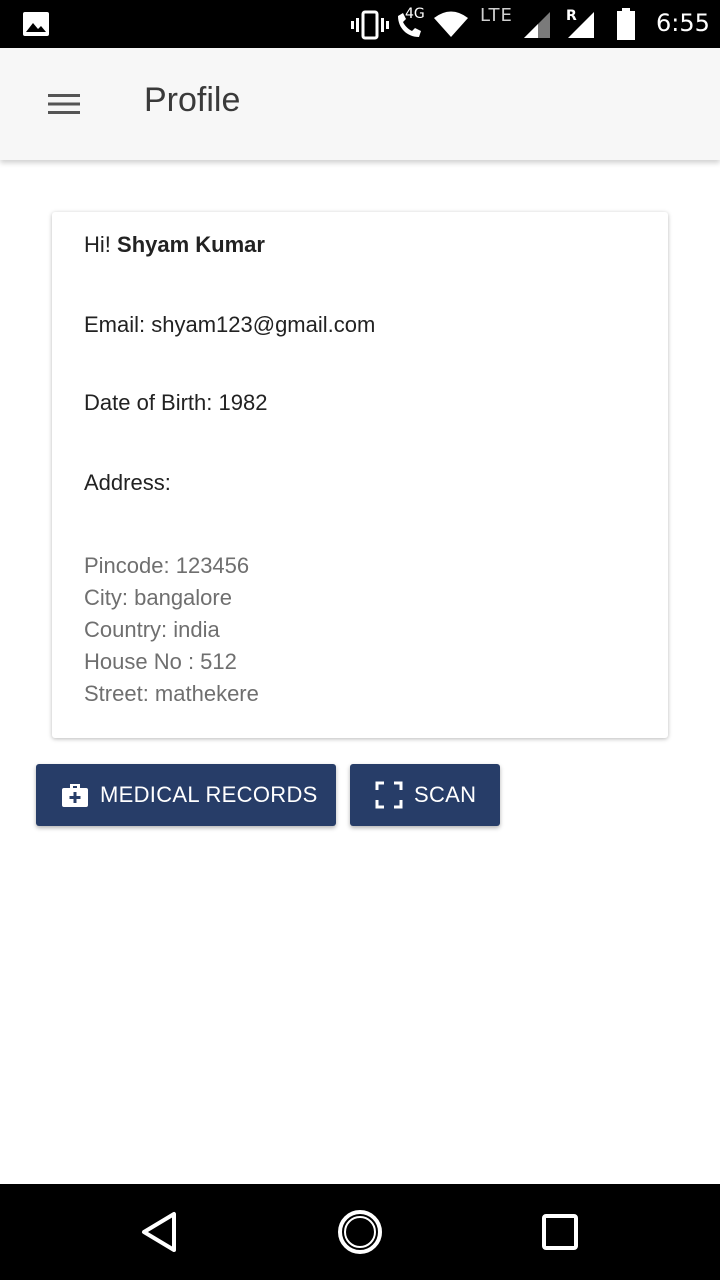 This screenshot has width=720, height=1280. I want to click on medical-records-button: MEDICAL RECORDS, so click(186, 795).